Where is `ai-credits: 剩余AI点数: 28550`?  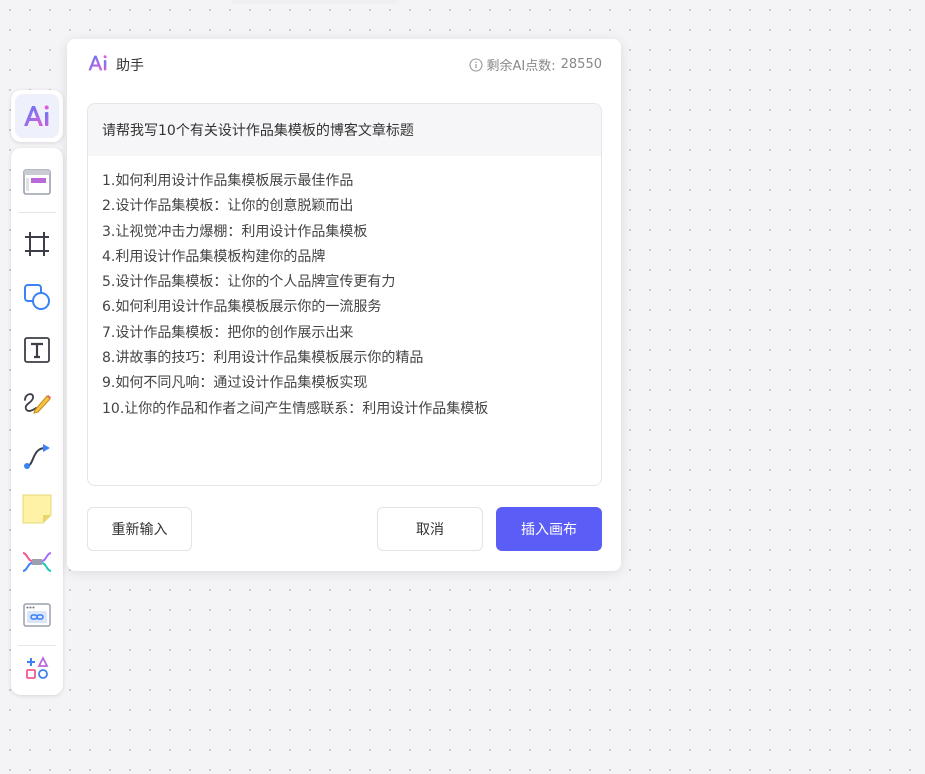
ai-credits: 剩余AI点数: 28550 is located at coordinates (535, 64).